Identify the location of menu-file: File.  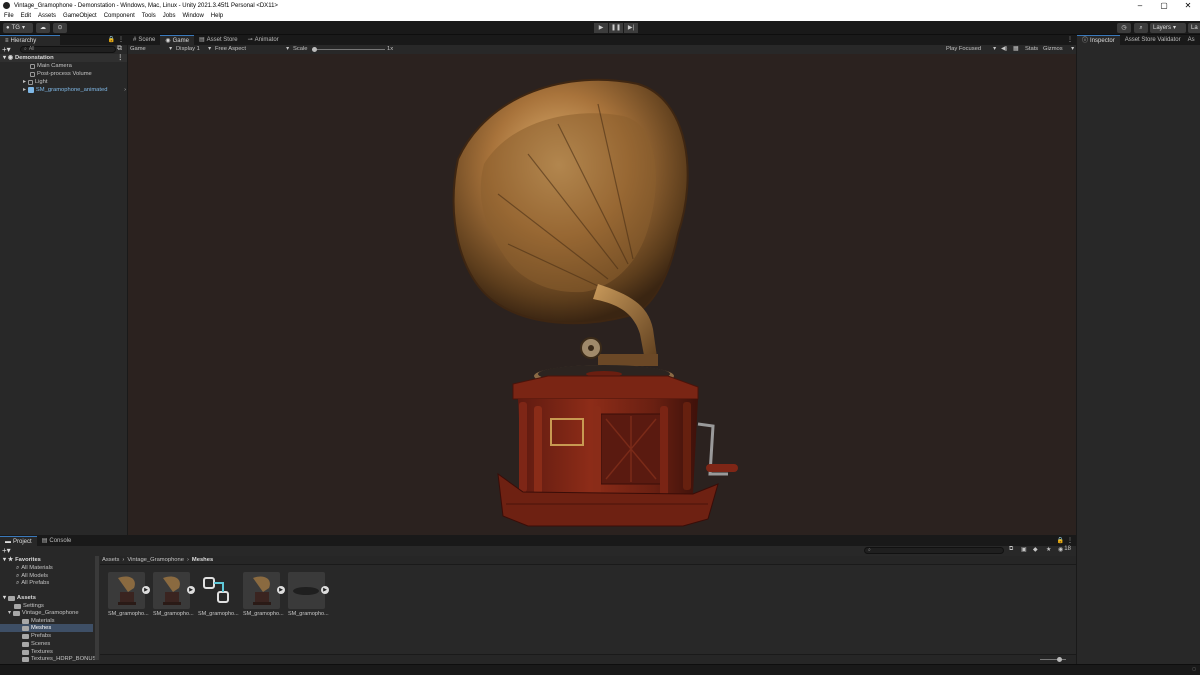
(9, 16).